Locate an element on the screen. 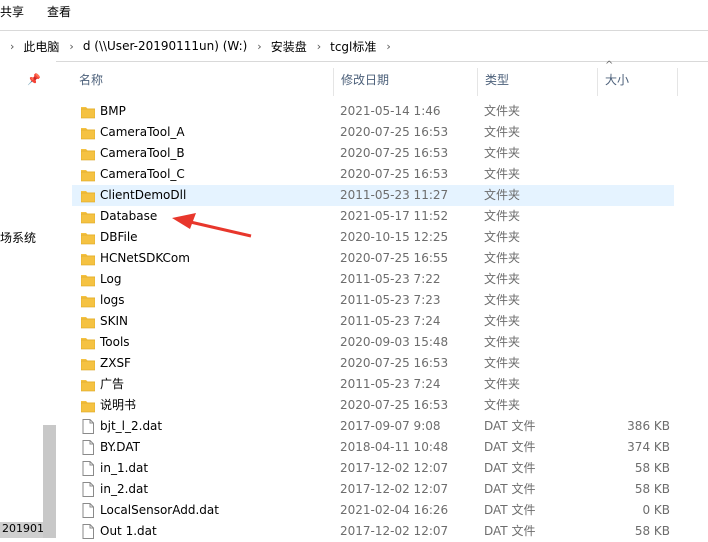  folder-row: 说明书 2020-07-25 16:53 文件夹 is located at coordinates (390, 405).